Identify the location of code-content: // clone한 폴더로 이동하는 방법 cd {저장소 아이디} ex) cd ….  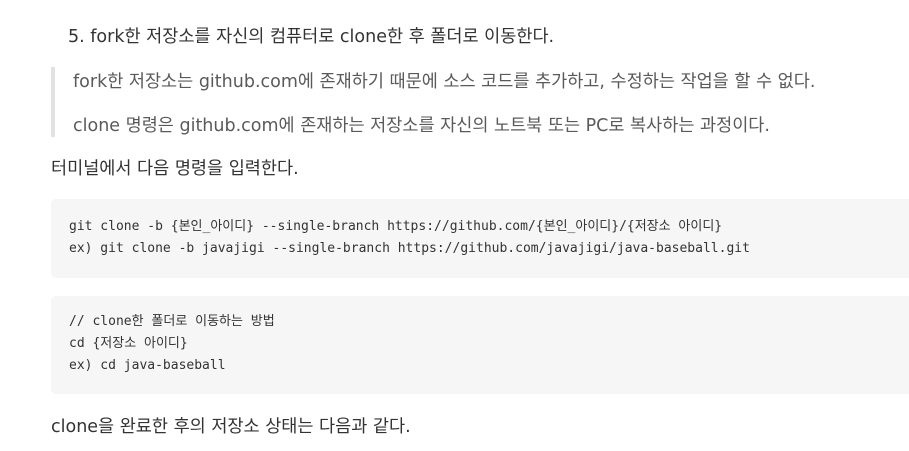
(172, 344).